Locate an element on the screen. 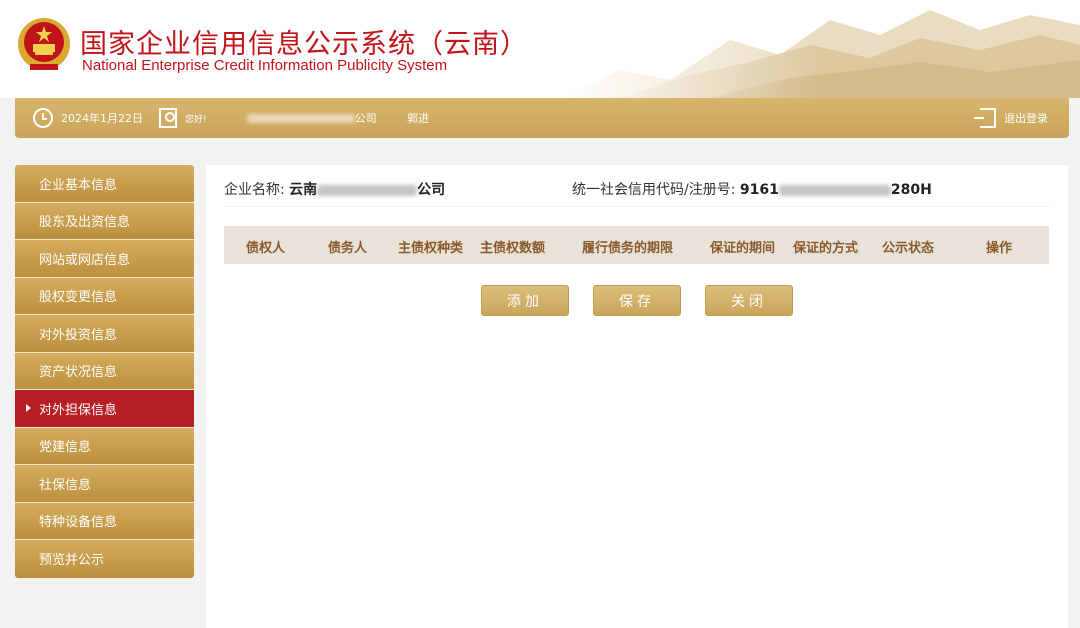  greeting: 您好! is located at coordinates (196, 119).